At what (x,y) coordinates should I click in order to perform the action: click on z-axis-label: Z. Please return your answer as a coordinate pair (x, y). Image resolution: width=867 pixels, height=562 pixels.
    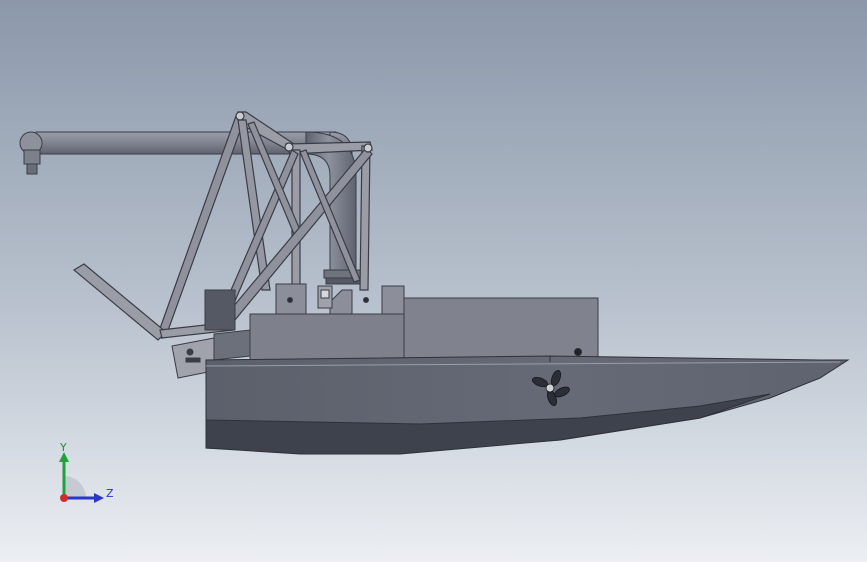
    Looking at the image, I should click on (110, 493).